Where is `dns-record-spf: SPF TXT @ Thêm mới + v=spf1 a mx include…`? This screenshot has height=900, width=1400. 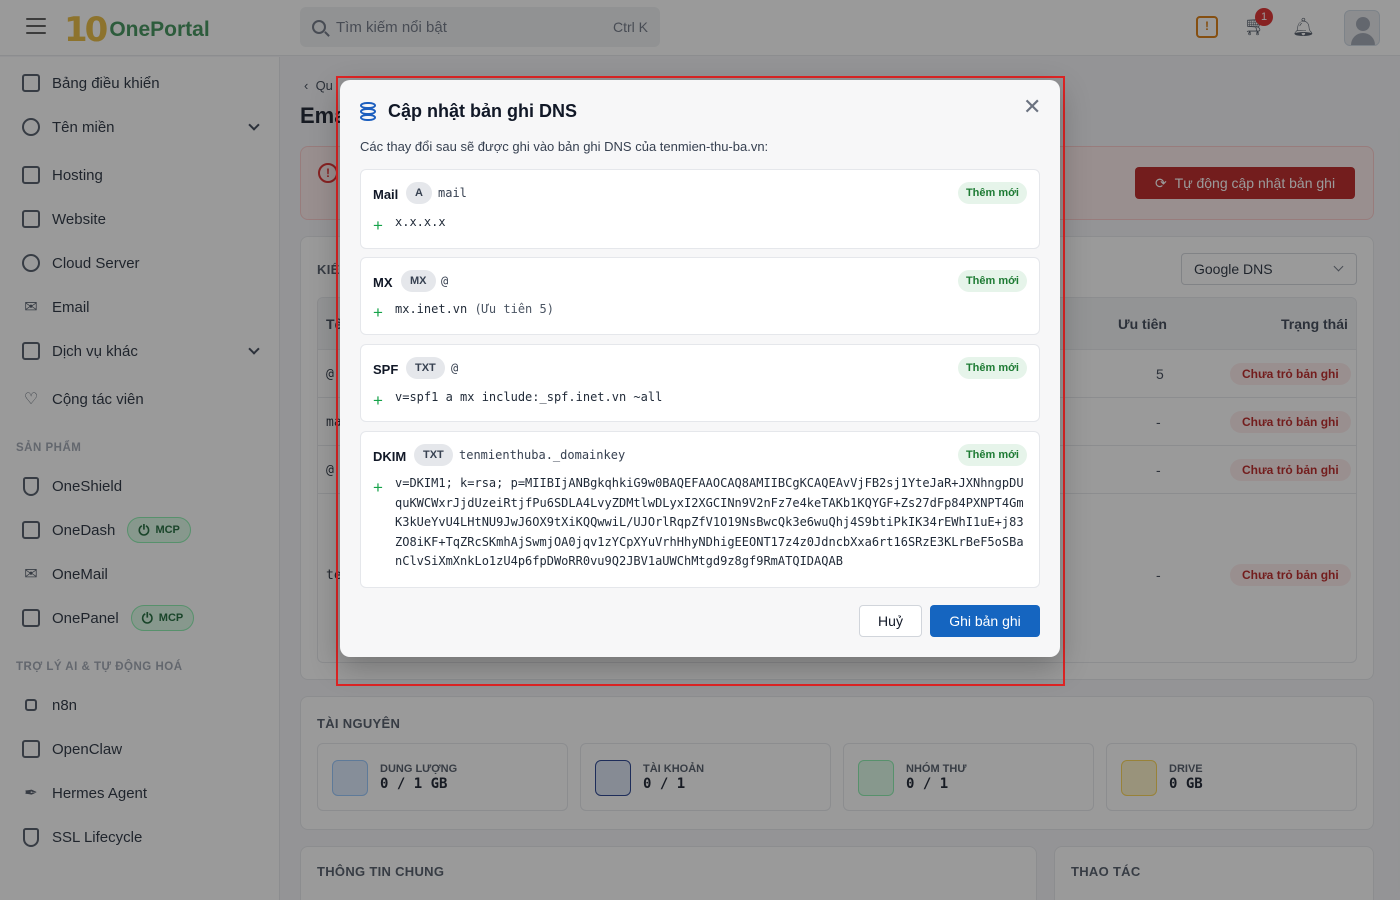
dns-record-spf: SPF TXT @ Thêm mới + v=spf1 a mx include… is located at coordinates (700, 383).